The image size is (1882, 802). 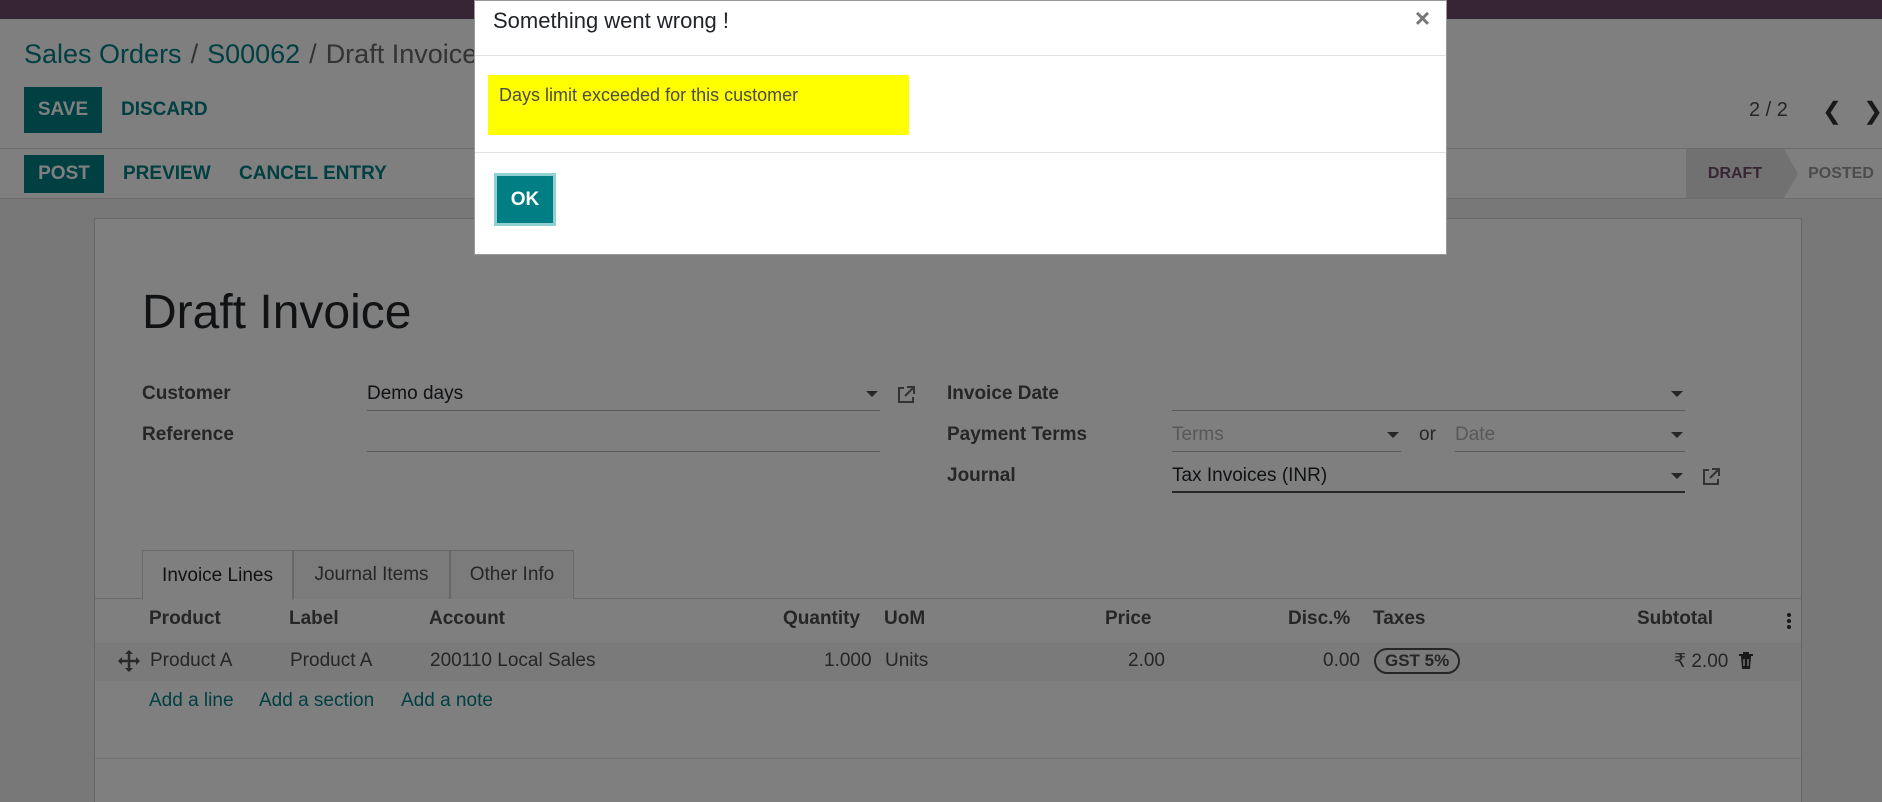 What do you see at coordinates (960, 104) in the screenshot?
I see `dialog-body: Days limit exceeded for this customer` at bounding box center [960, 104].